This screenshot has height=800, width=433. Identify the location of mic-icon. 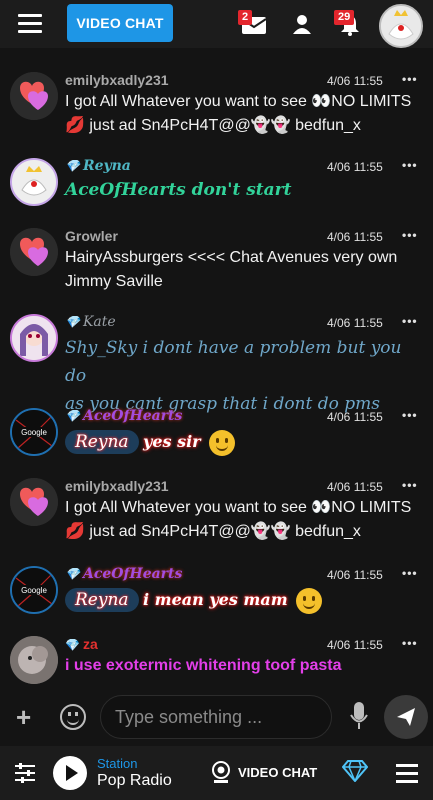
(359, 718).